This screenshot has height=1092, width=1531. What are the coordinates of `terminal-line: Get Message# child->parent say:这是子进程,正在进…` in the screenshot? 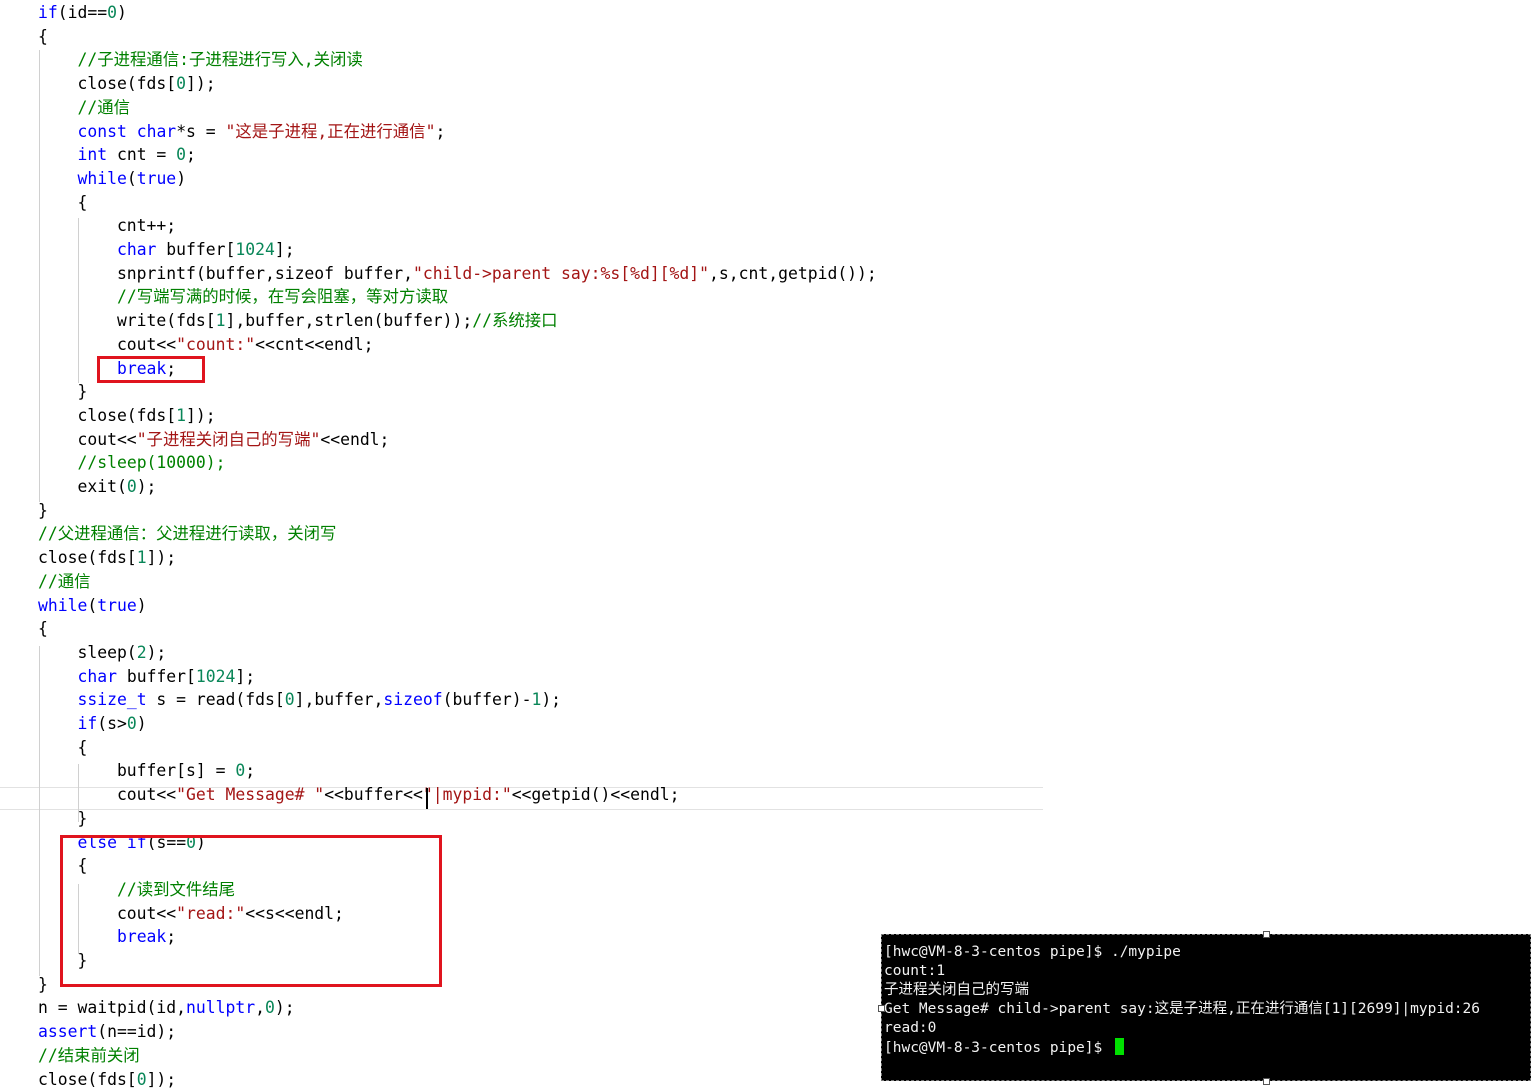 It's located at (1182, 1009).